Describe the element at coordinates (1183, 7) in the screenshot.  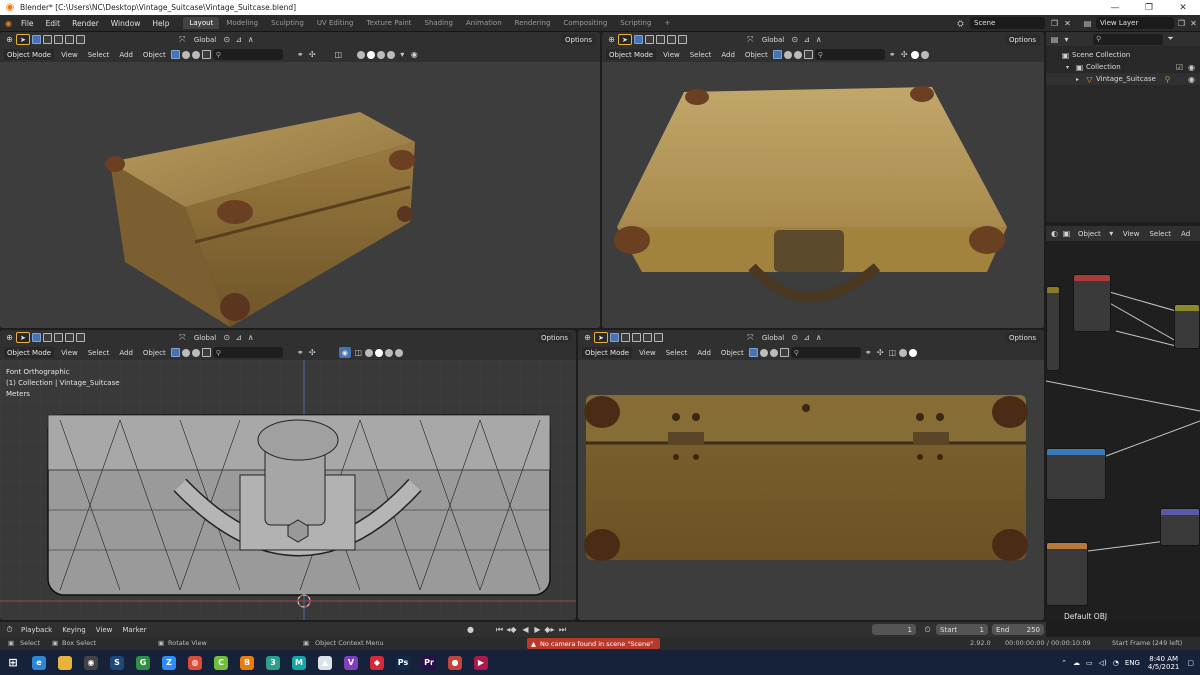
I see `close-button: ✕` at that location.